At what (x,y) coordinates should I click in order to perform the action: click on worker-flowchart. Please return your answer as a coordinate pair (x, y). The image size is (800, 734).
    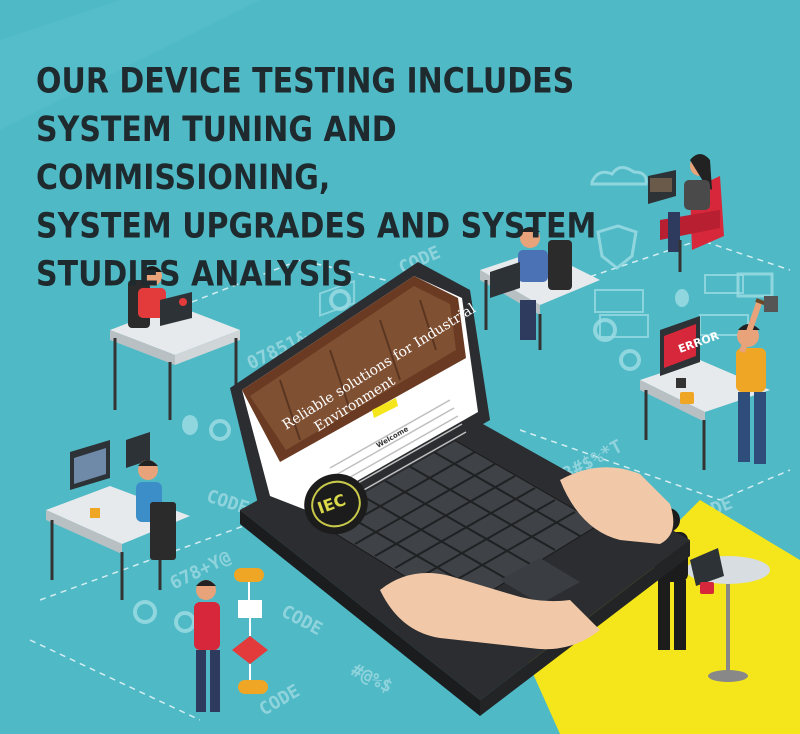
    Looking at the image, I should click on (231, 640).